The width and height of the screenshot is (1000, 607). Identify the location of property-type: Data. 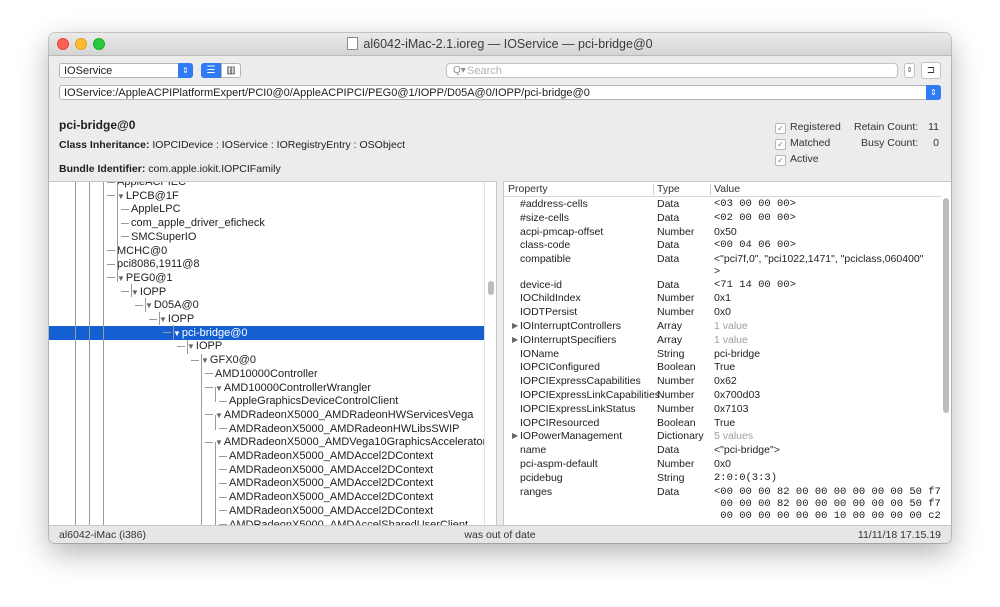
(668, 217).